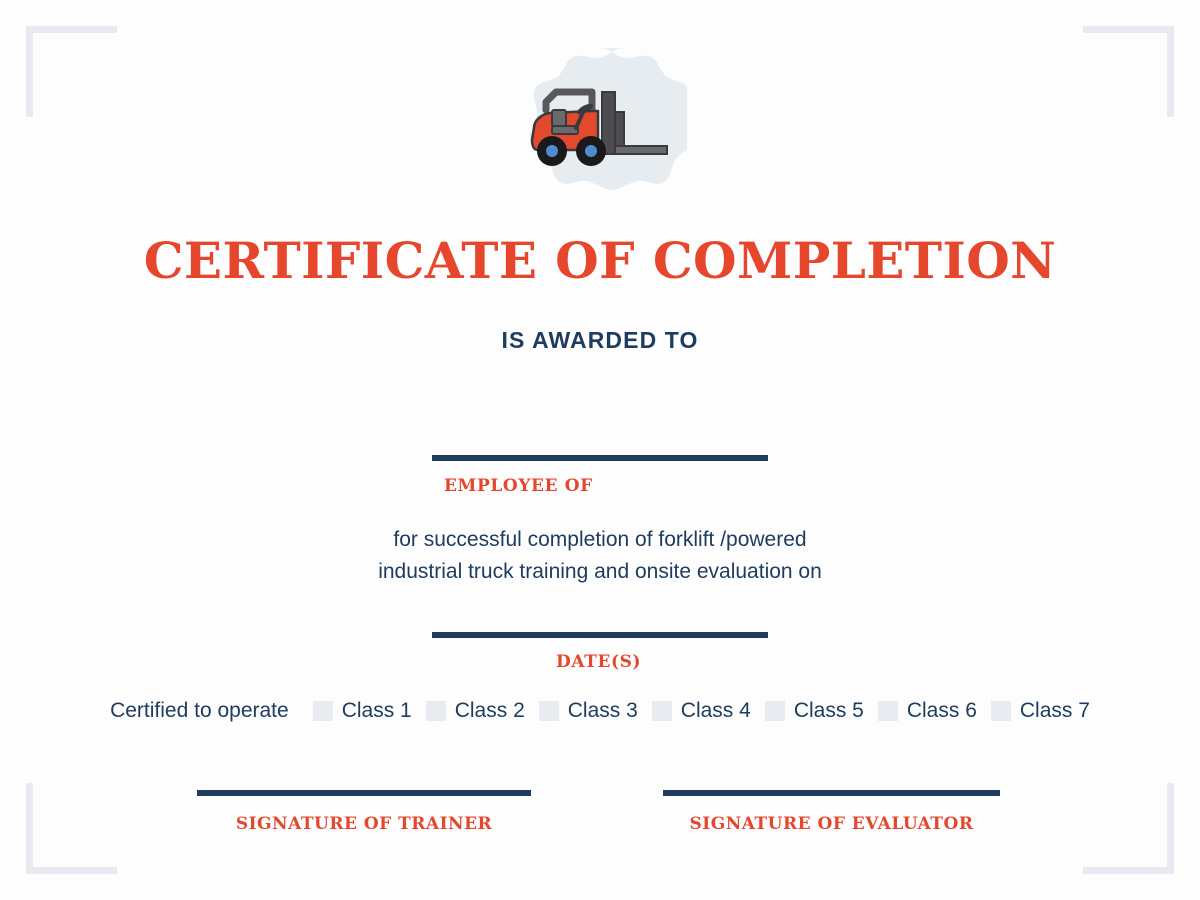 The width and height of the screenshot is (1200, 900). Describe the element at coordinates (1128, 828) in the screenshot. I see `corner-bracket-bottom-right` at that location.